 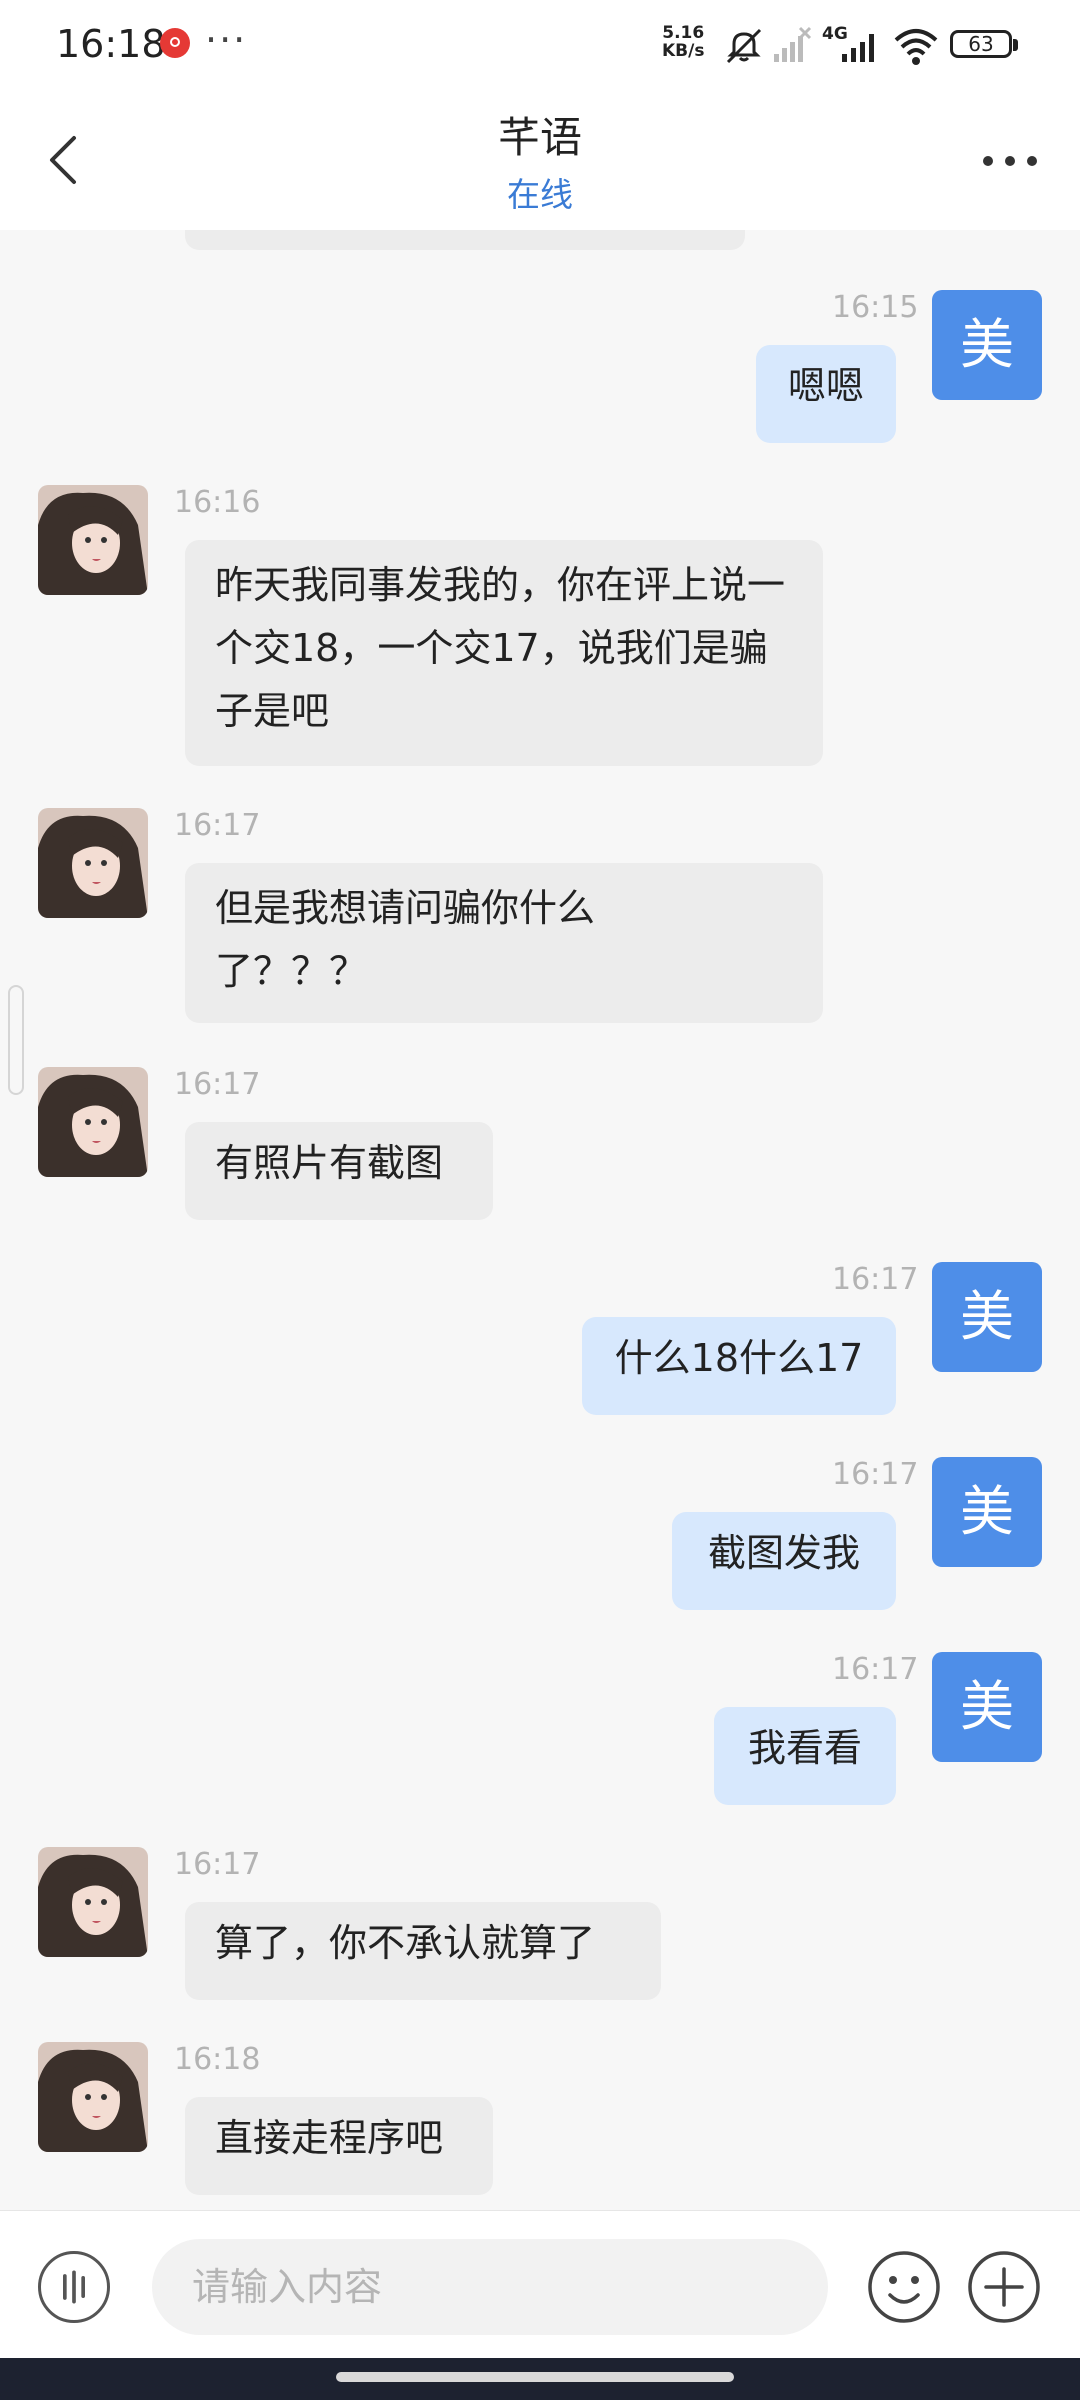 I want to click on signal-2-icon, so click(x=858, y=48).